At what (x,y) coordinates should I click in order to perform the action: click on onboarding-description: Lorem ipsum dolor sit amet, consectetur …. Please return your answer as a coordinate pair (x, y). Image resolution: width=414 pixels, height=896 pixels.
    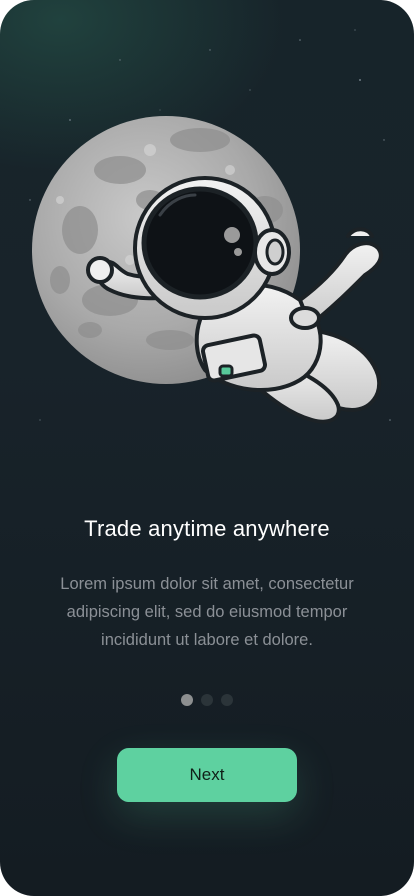
    Looking at the image, I should click on (207, 612).